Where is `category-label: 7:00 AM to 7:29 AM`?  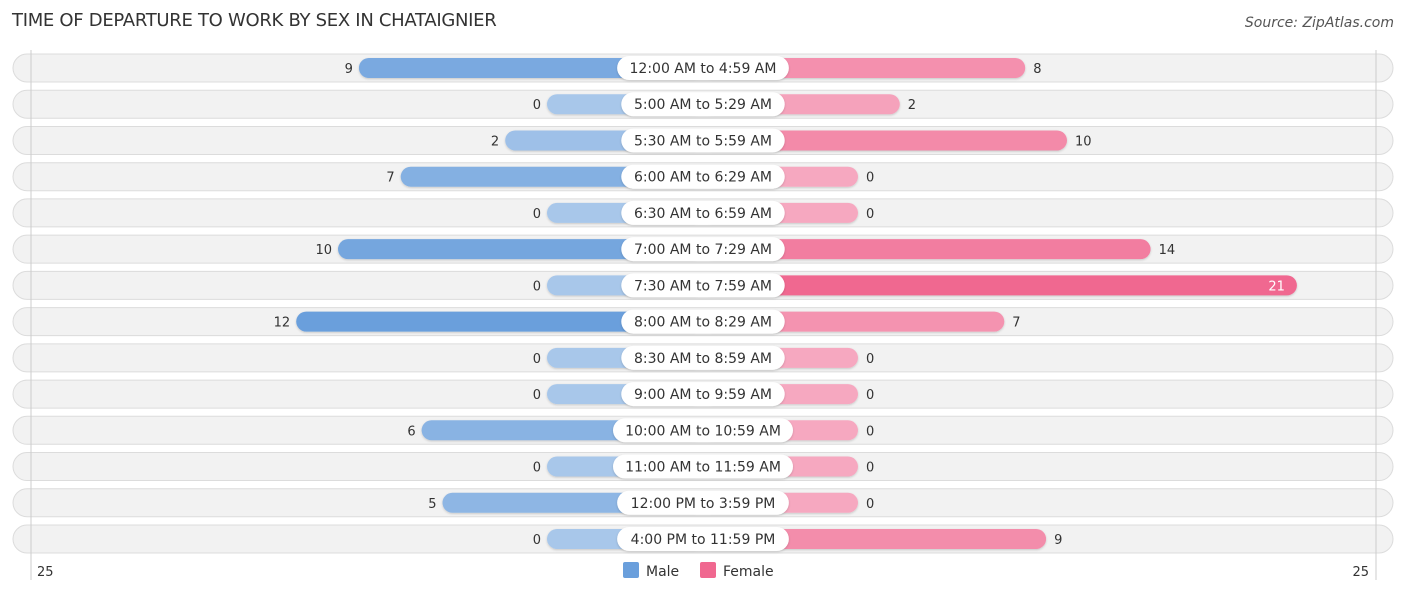
category-label: 7:00 AM to 7:29 AM is located at coordinates (703, 250).